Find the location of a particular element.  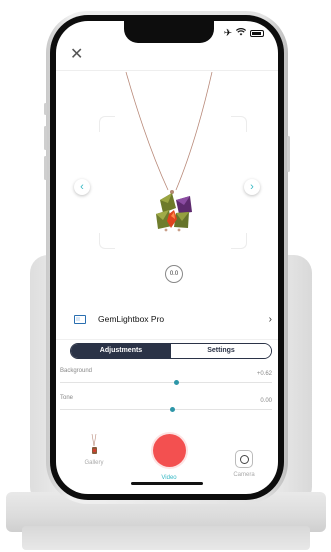

frame-corner-br is located at coordinates (239, 241).